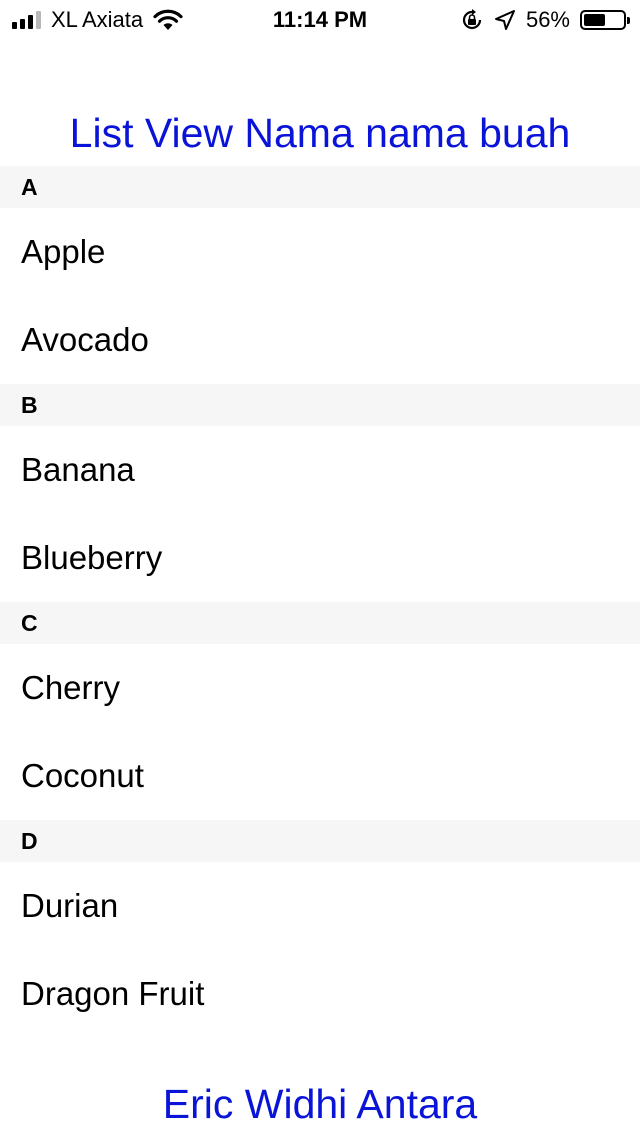  Describe the element at coordinates (547, 19) in the screenshot. I see `battery-percent: 56%` at that location.